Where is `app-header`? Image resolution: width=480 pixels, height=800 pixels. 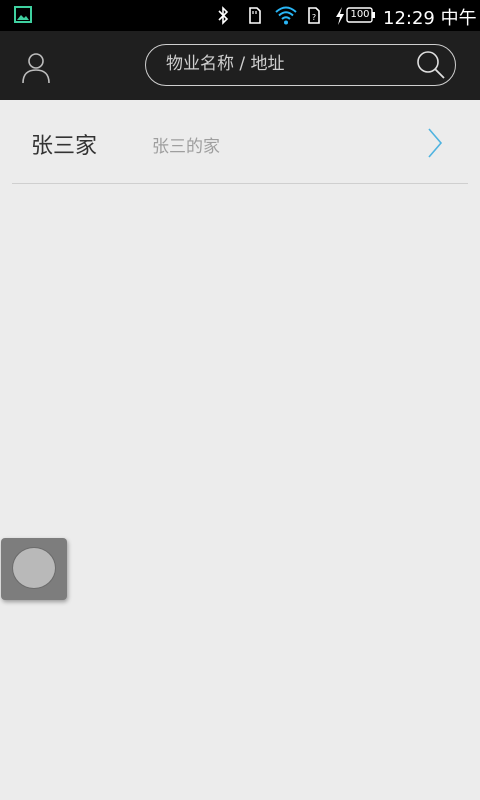
app-header is located at coordinates (240, 65).